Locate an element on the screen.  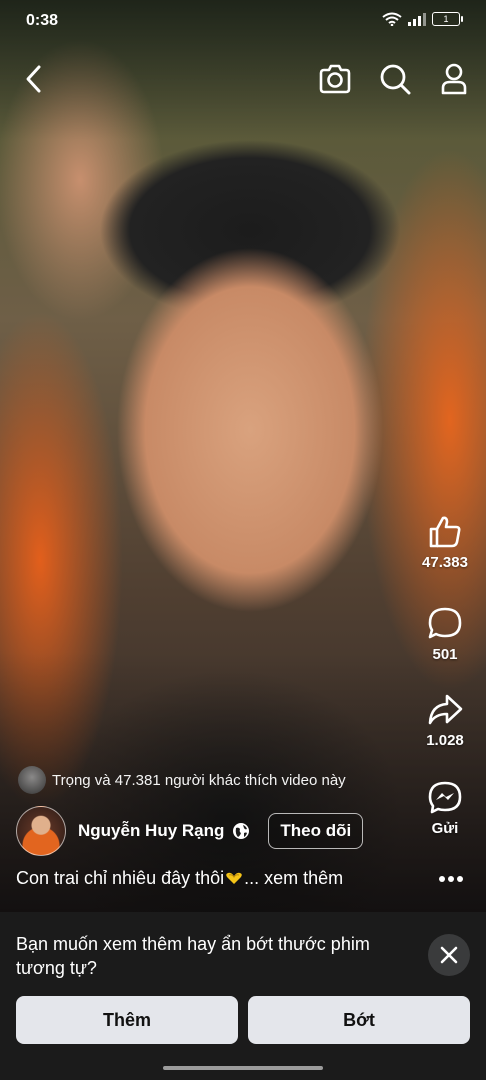
signal-icon is located at coordinates (417, 19).